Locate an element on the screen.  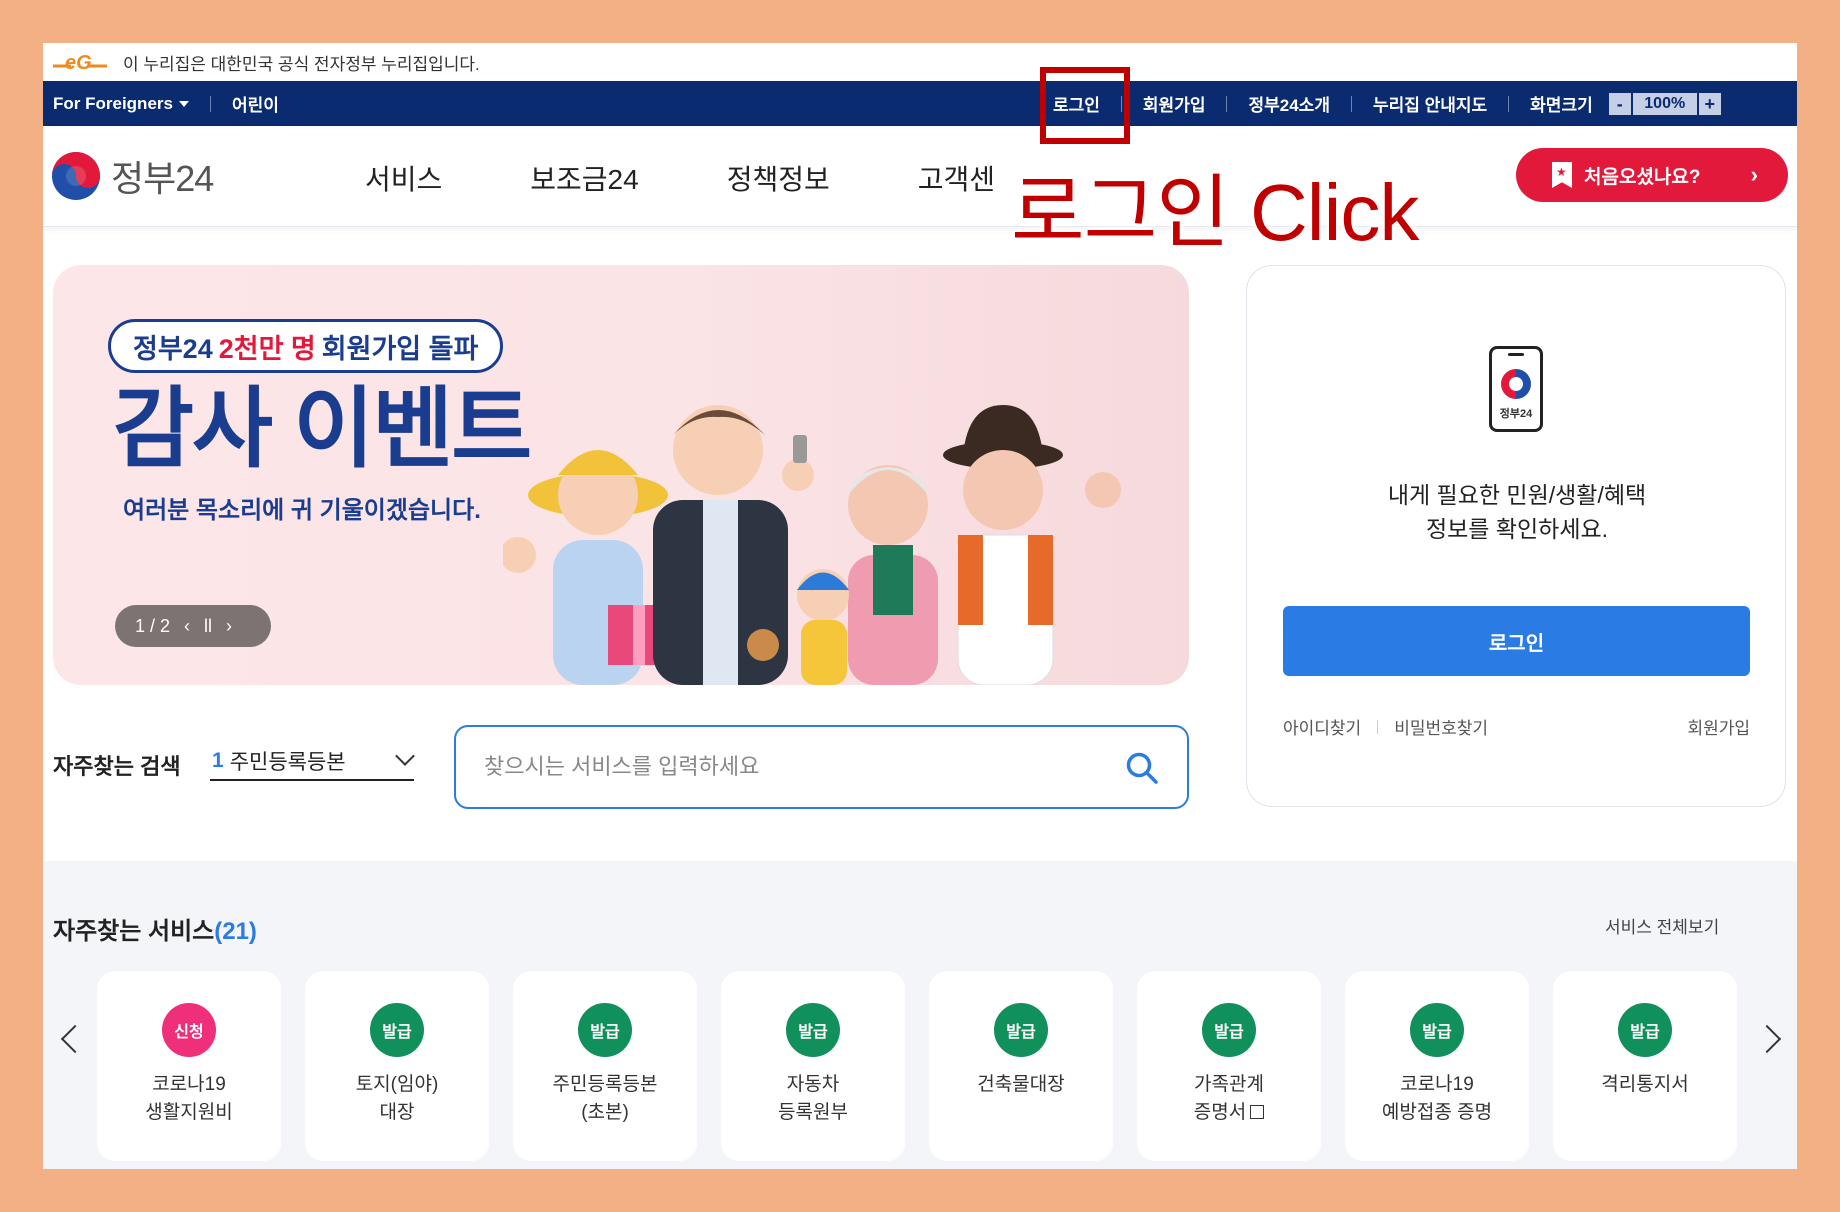
zoom-value: 100% is located at coordinates (1664, 103).